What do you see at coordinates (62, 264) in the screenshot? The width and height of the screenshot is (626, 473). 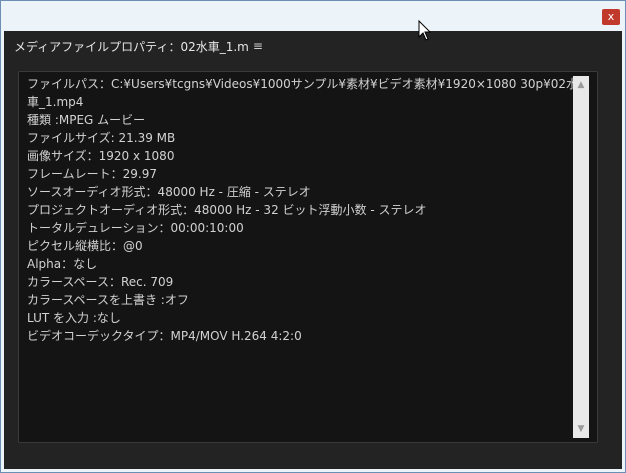 I see `property-line: Alpha：なし` at bounding box center [62, 264].